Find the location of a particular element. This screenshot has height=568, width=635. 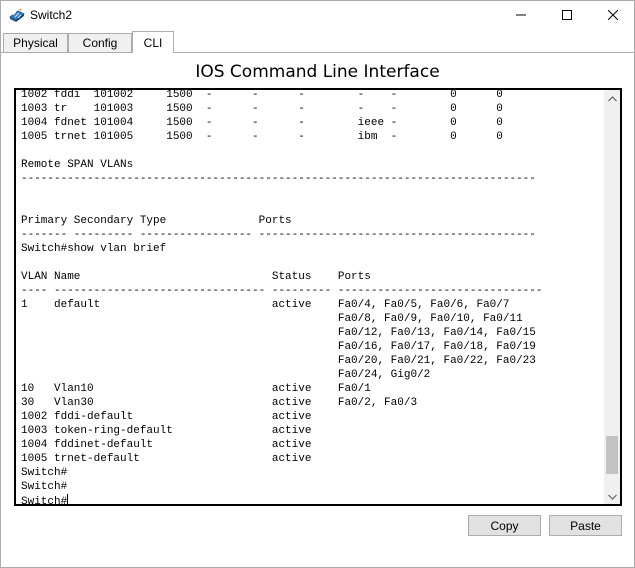

close-button is located at coordinates (612, 15).